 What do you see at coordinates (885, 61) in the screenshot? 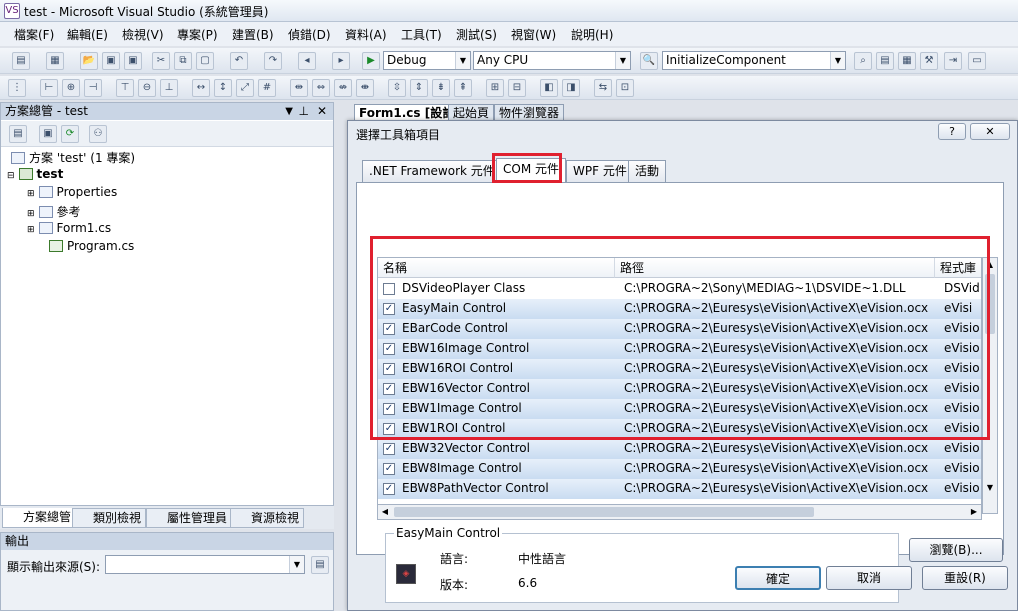
I see `solution-explorer-icon: ▤` at bounding box center [885, 61].